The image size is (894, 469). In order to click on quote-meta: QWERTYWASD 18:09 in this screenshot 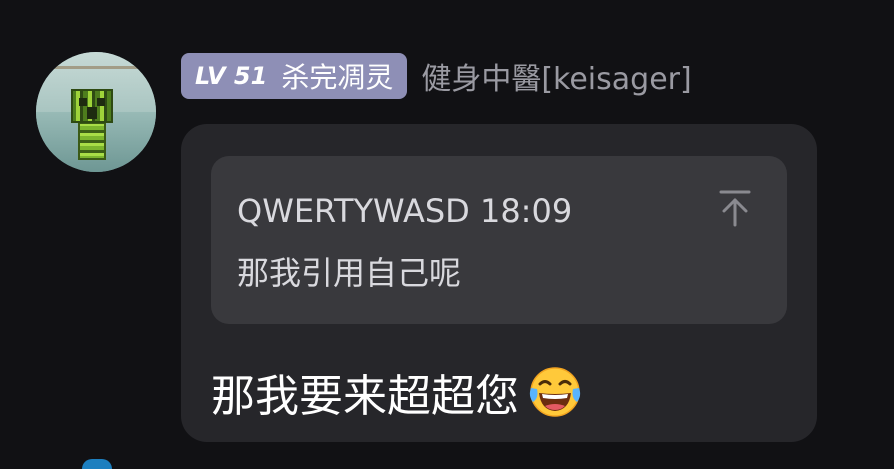, I will do `click(404, 211)`.